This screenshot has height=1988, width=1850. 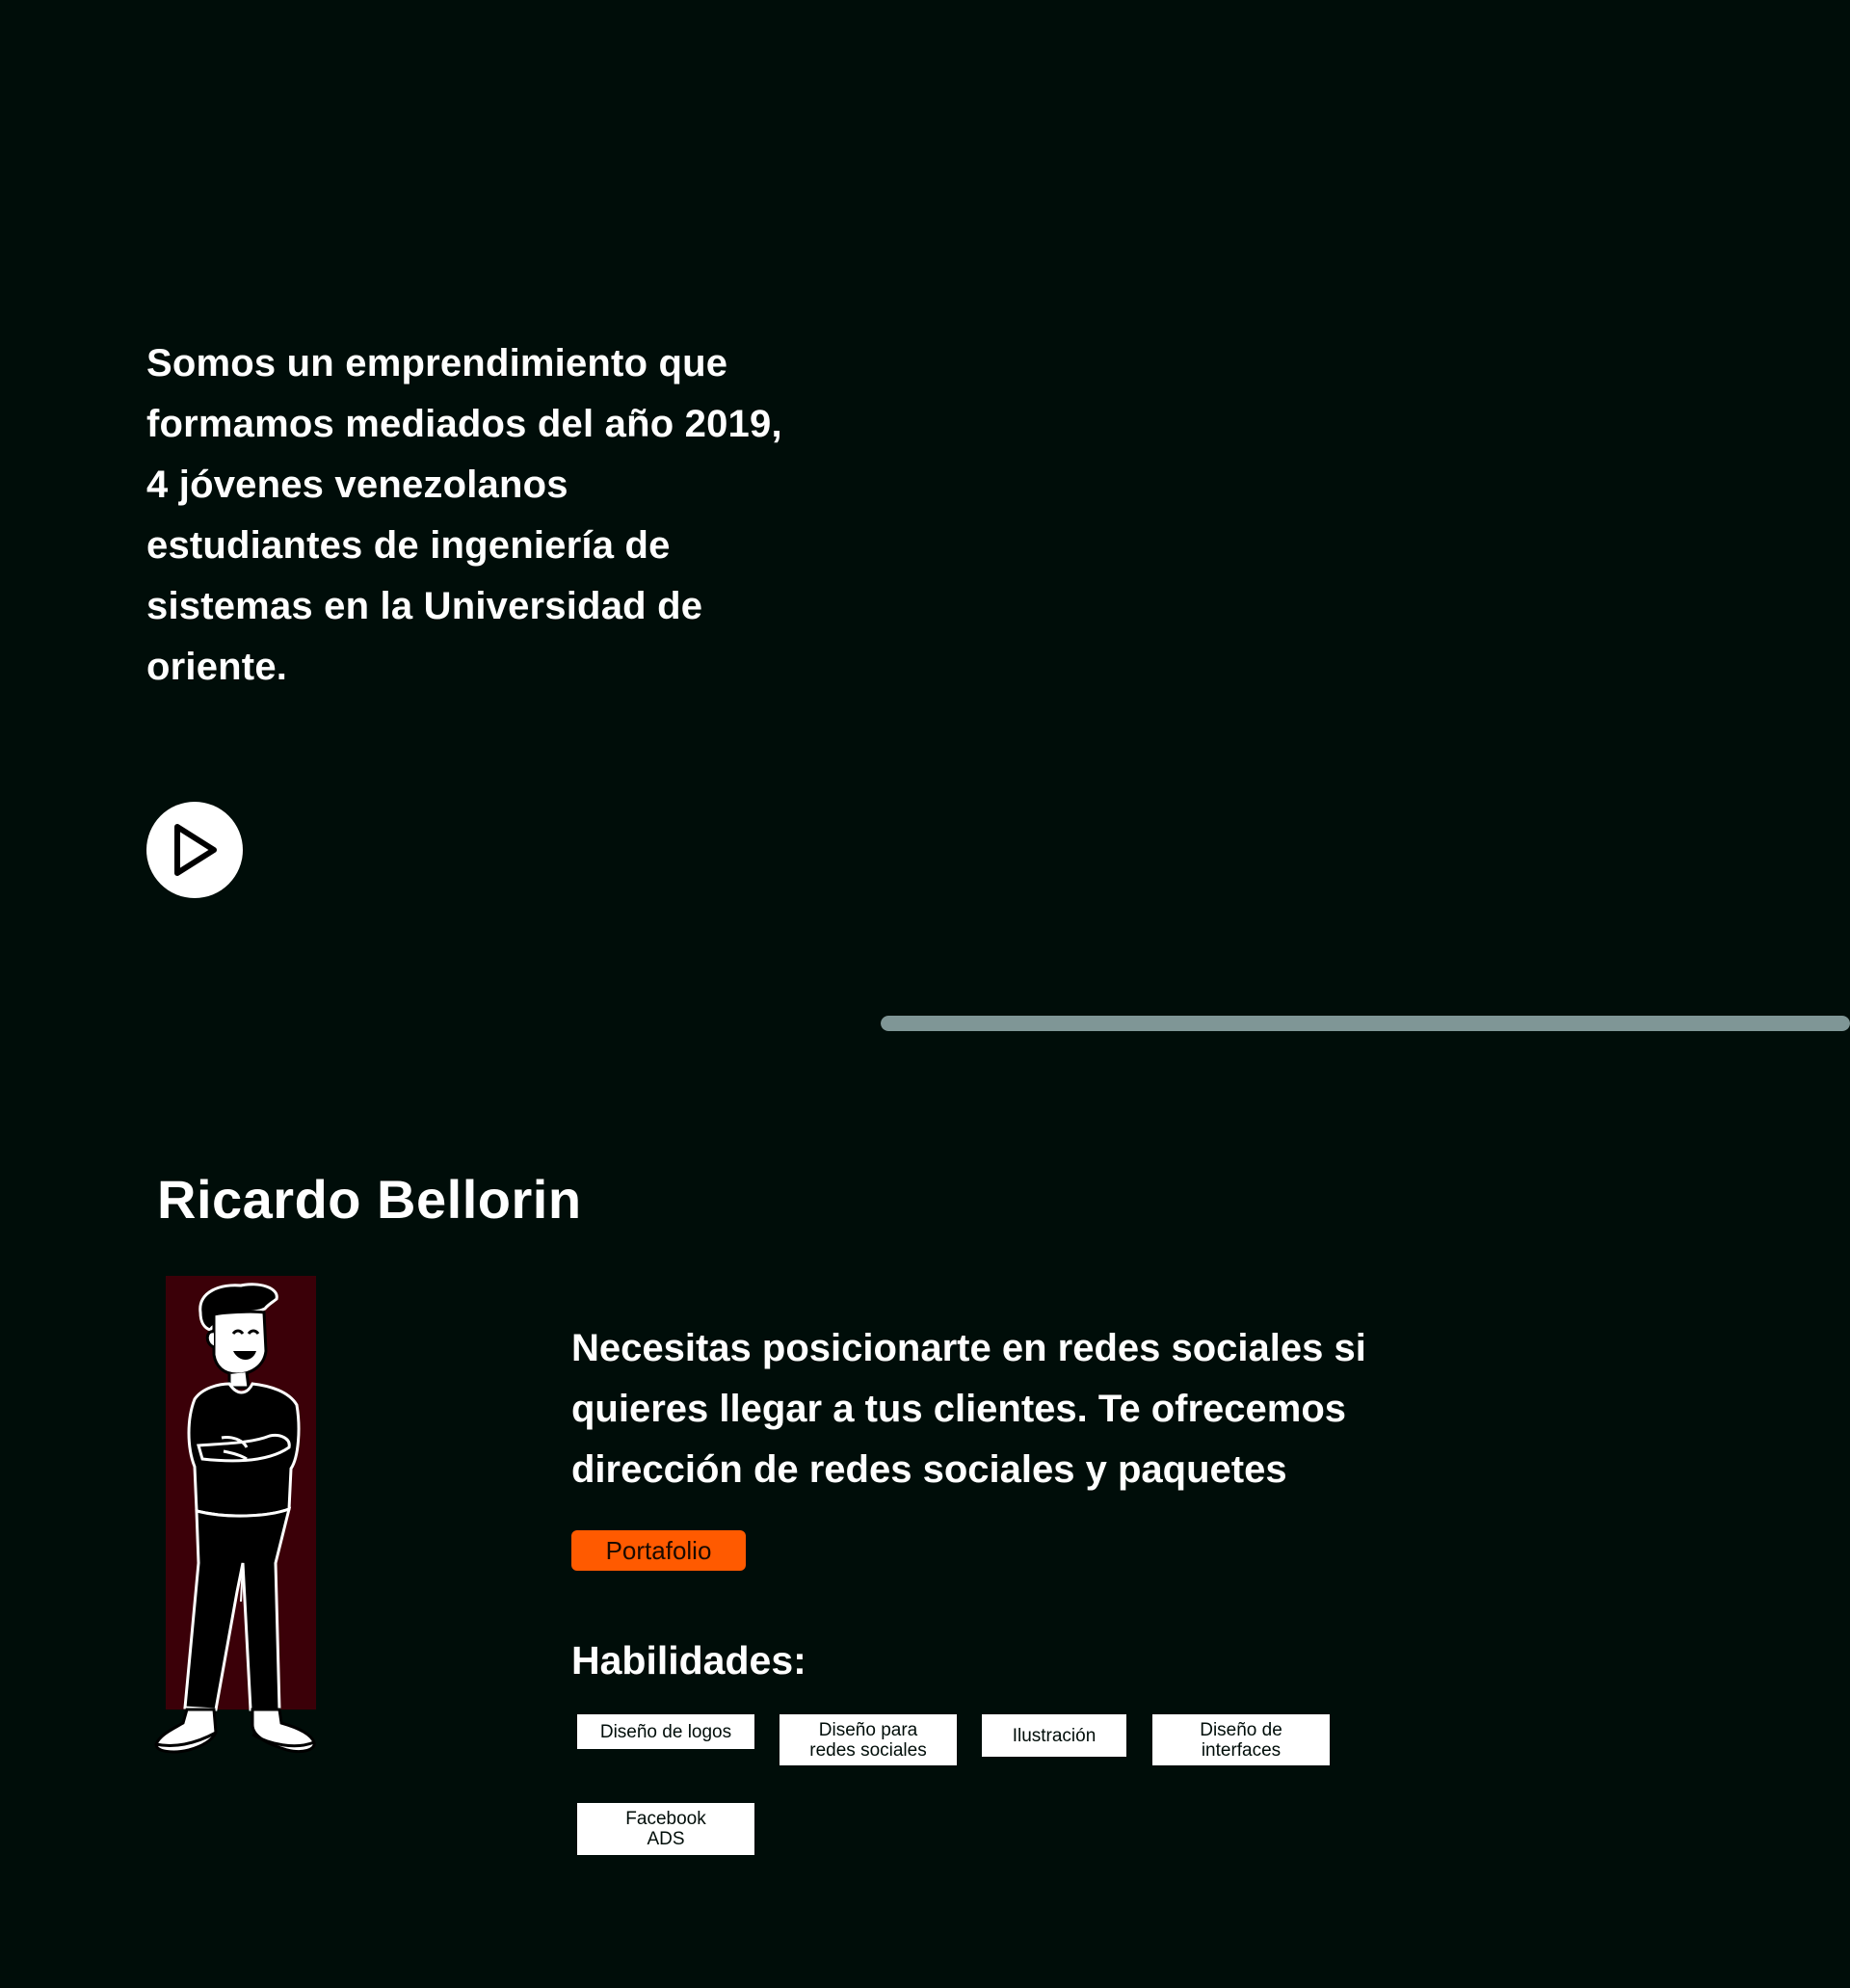 What do you see at coordinates (1241, 1739) in the screenshot?
I see `skill-tag: Diseño de interfaces` at bounding box center [1241, 1739].